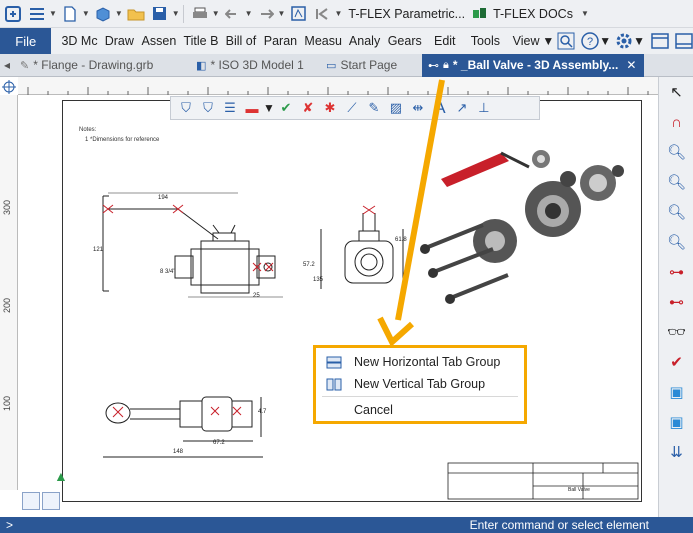 This screenshot has height=533, width=693. Describe the element at coordinates (433, 65) in the screenshot. I see `pin-icon: ⊷` at that location.